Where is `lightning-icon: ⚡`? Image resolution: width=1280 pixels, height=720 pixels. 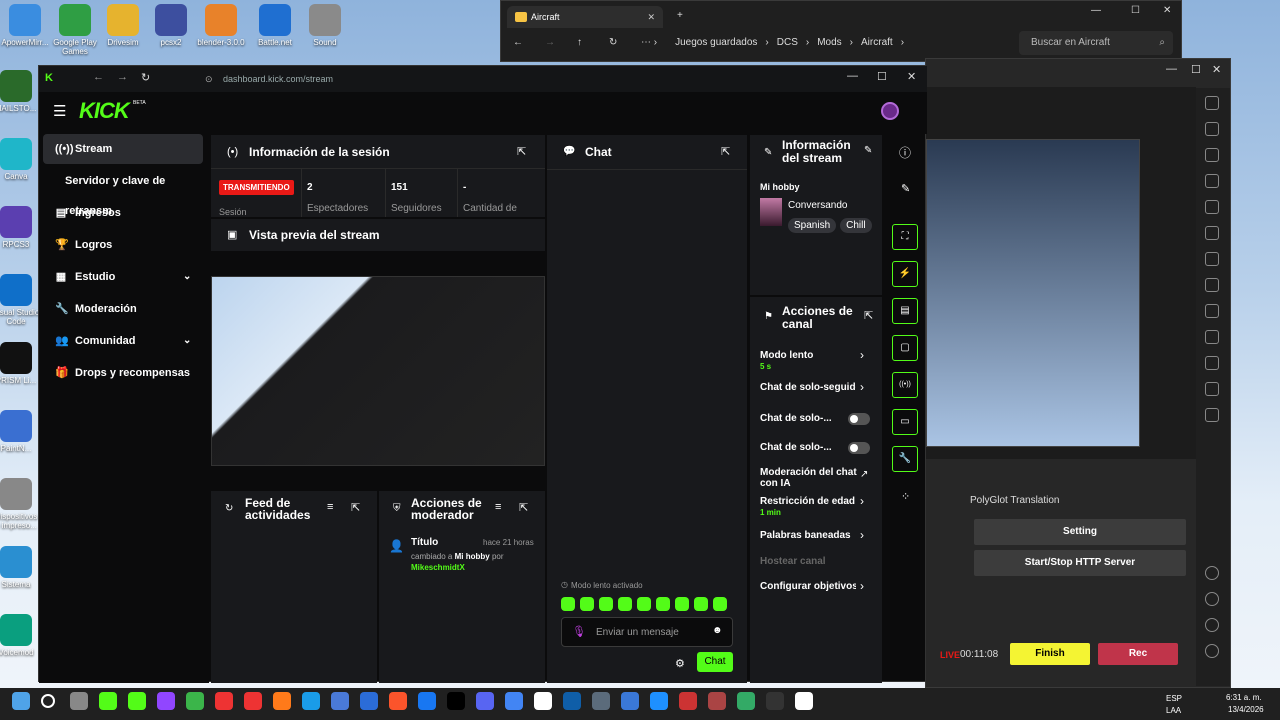 lightning-icon: ⚡ is located at coordinates (905, 274).